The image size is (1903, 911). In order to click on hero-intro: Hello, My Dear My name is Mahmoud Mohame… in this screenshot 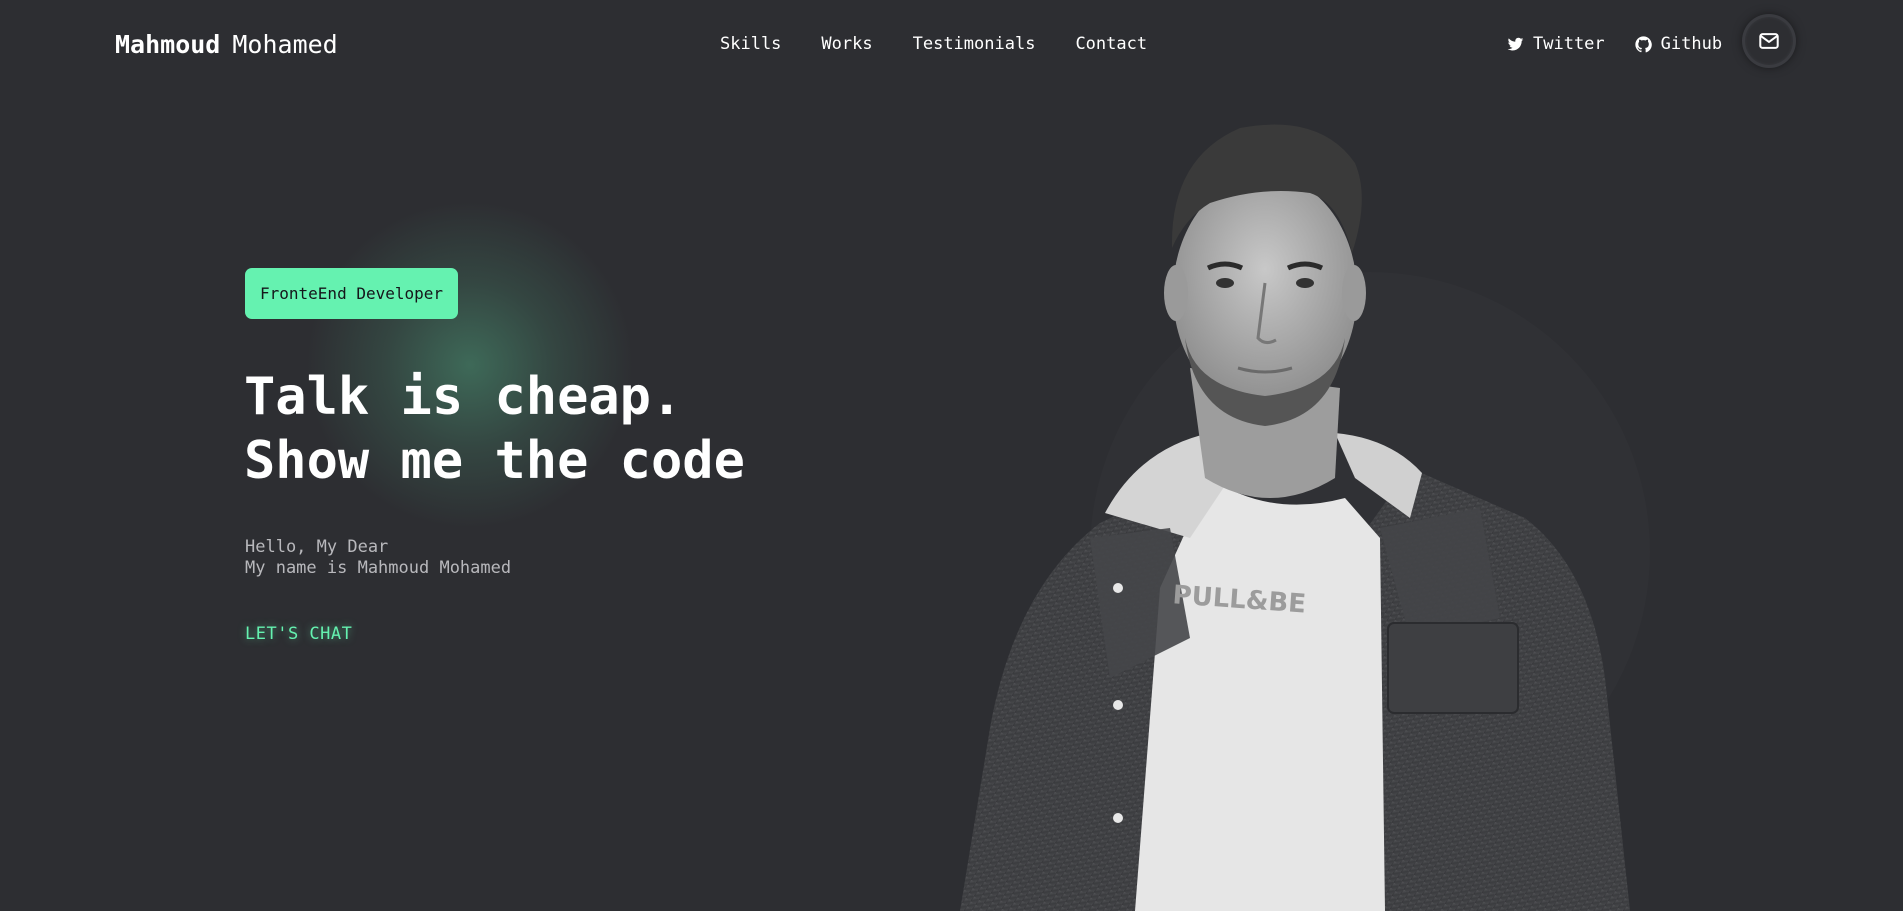, I will do `click(378, 558)`.